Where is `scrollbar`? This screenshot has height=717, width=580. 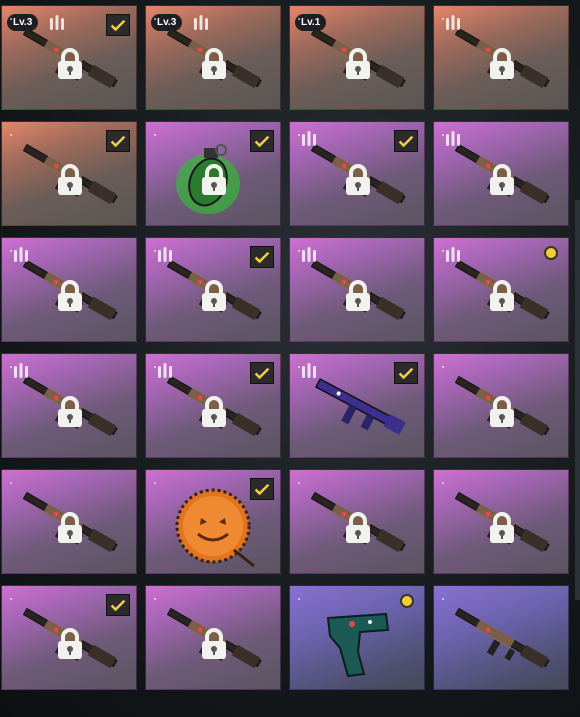 scrollbar is located at coordinates (577, 400).